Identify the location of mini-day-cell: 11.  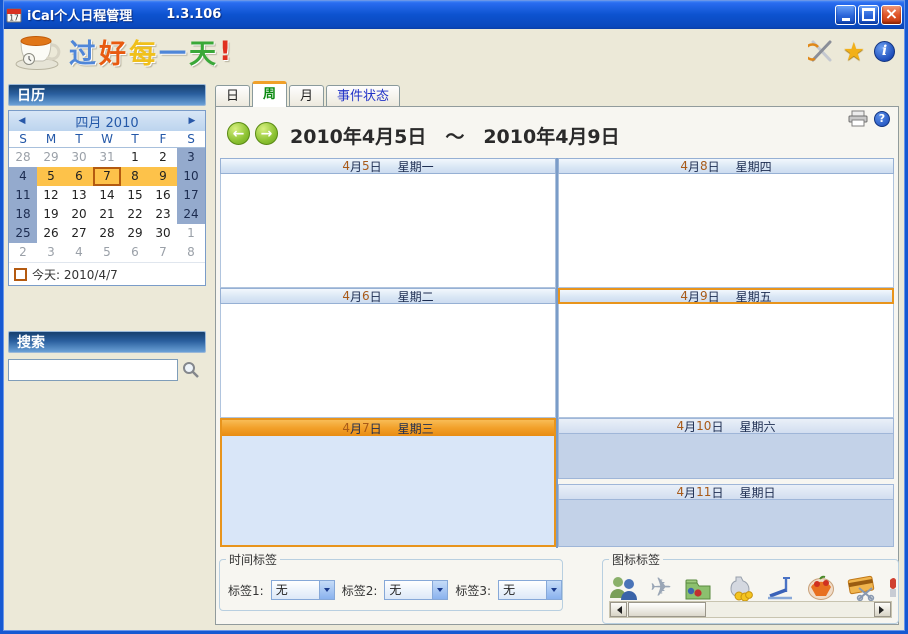
(23, 195).